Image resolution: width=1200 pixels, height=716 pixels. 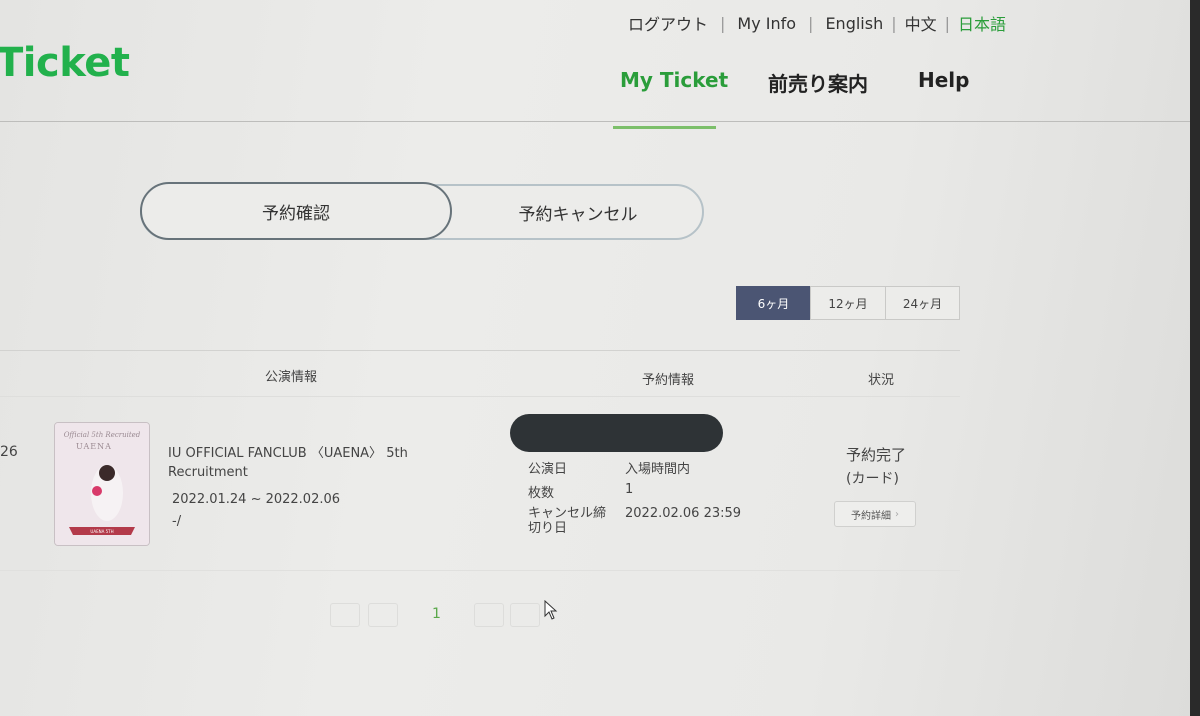 I want to click on table-header-line, so click(x=480, y=396).